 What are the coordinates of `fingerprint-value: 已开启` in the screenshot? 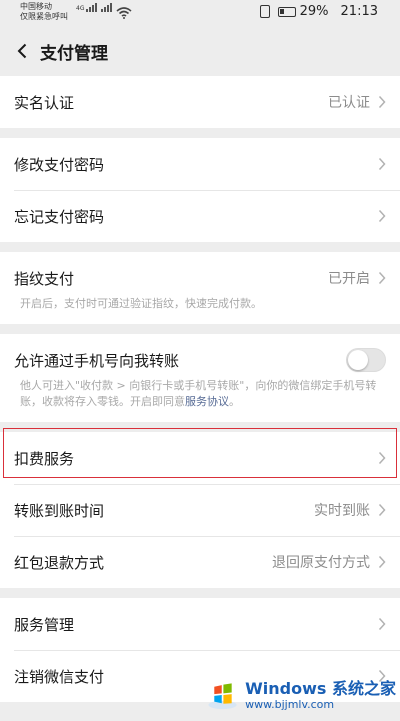 It's located at (349, 279).